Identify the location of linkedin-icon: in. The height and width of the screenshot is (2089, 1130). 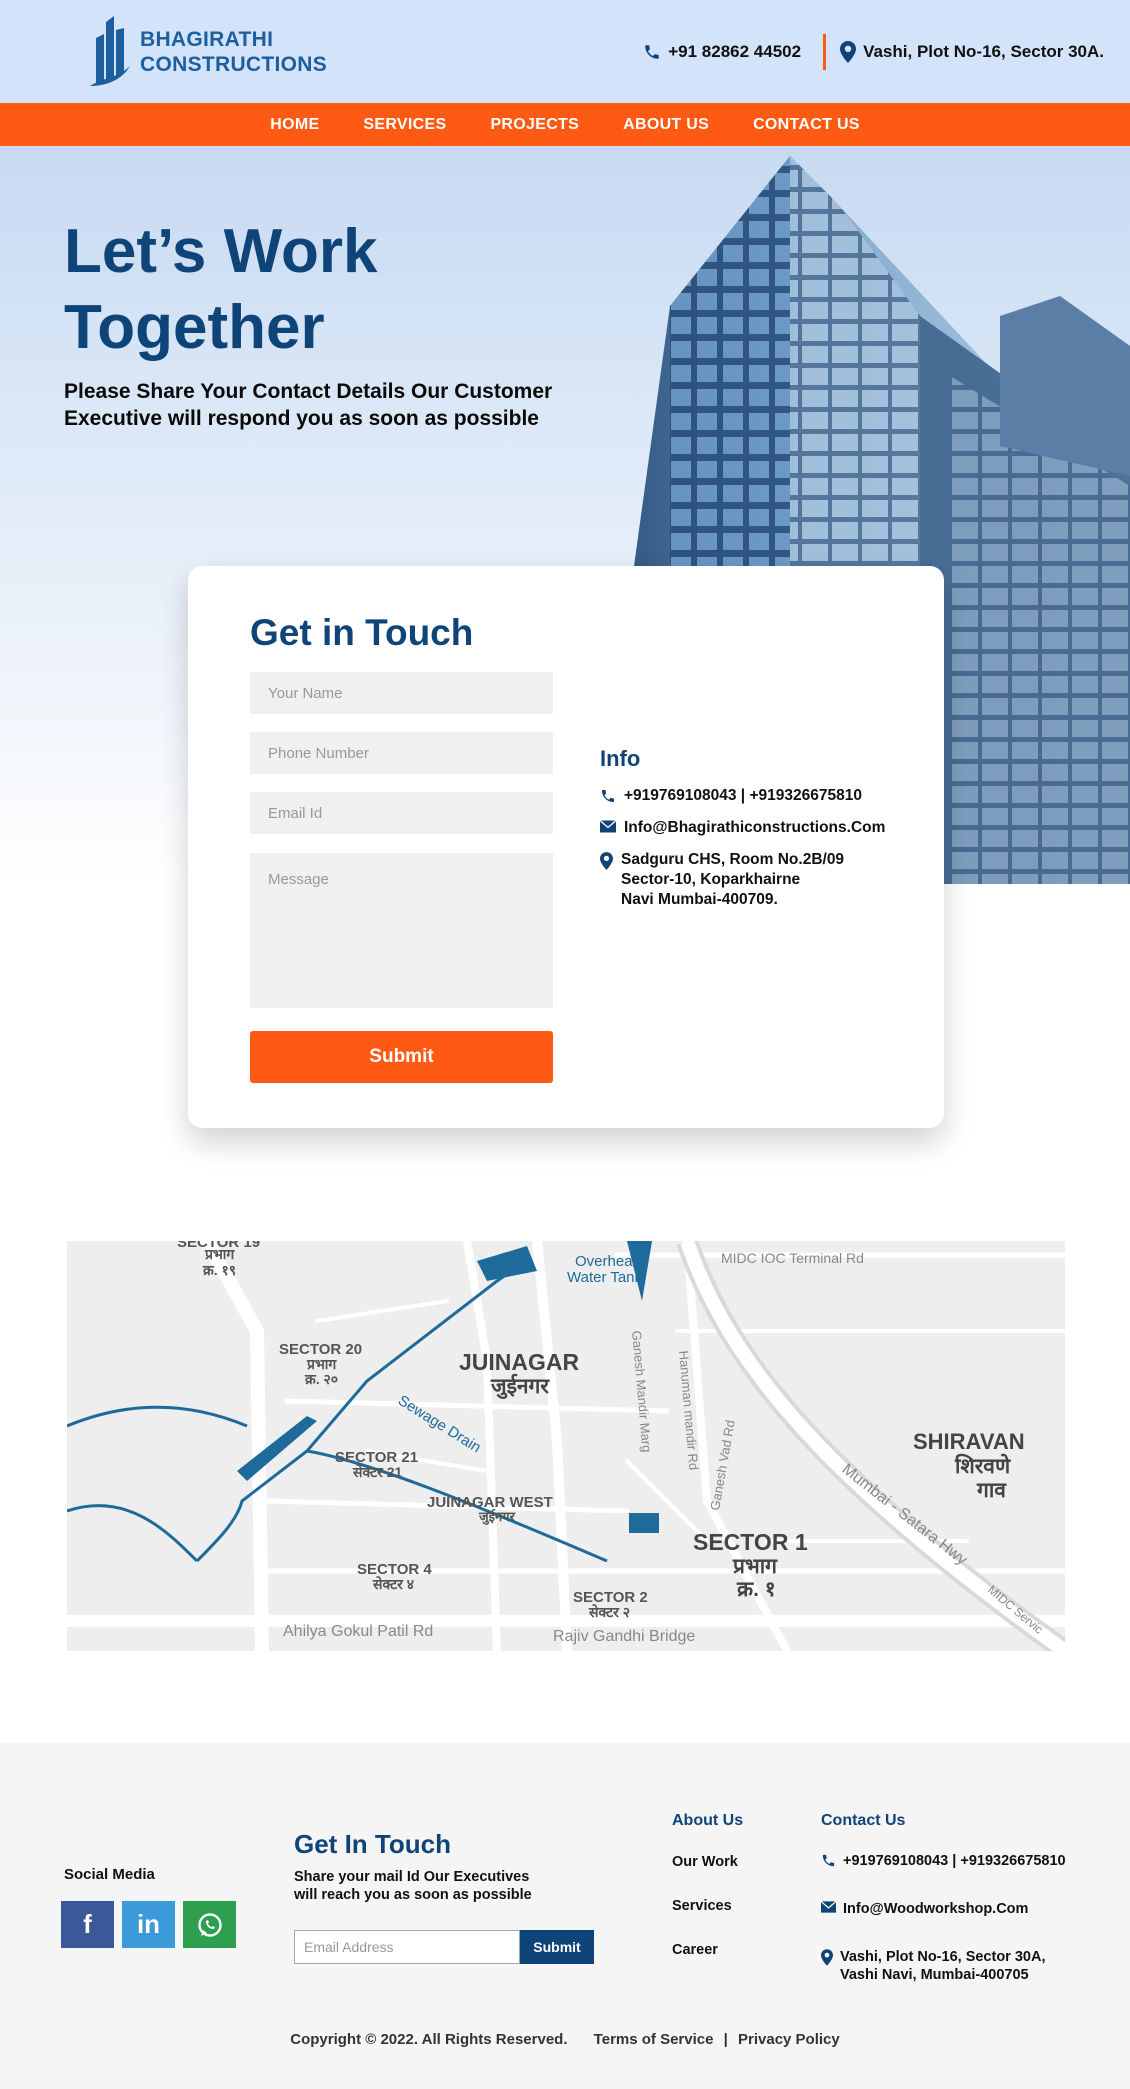
(148, 1924).